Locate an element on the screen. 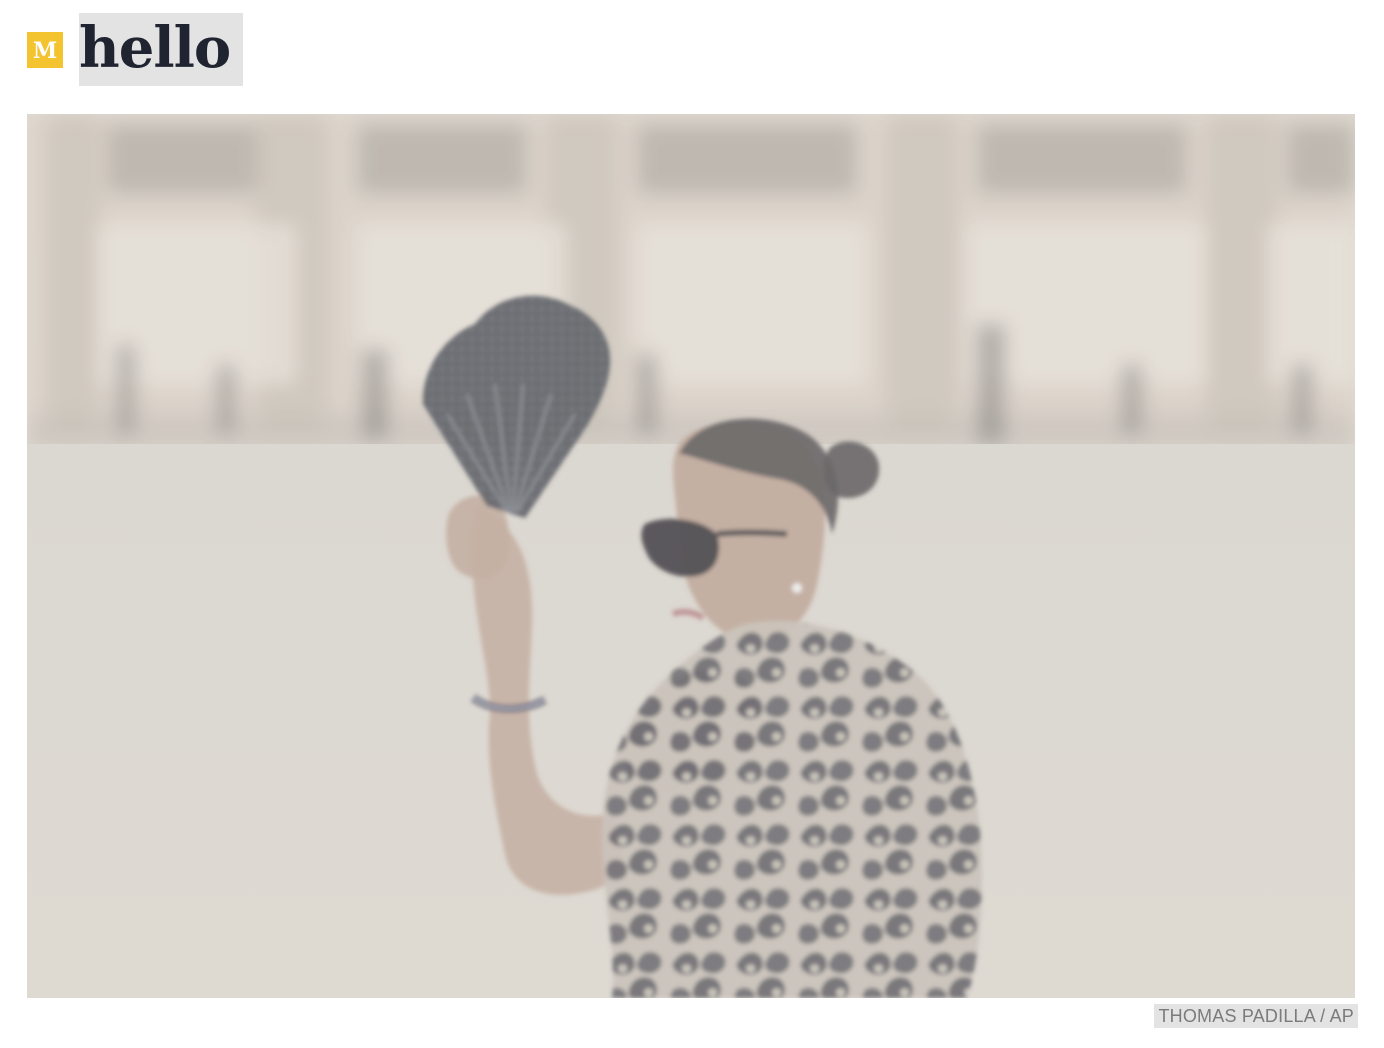 The height and width of the screenshot is (1048, 1384). brand-logo-glyph: M is located at coordinates (45, 50).